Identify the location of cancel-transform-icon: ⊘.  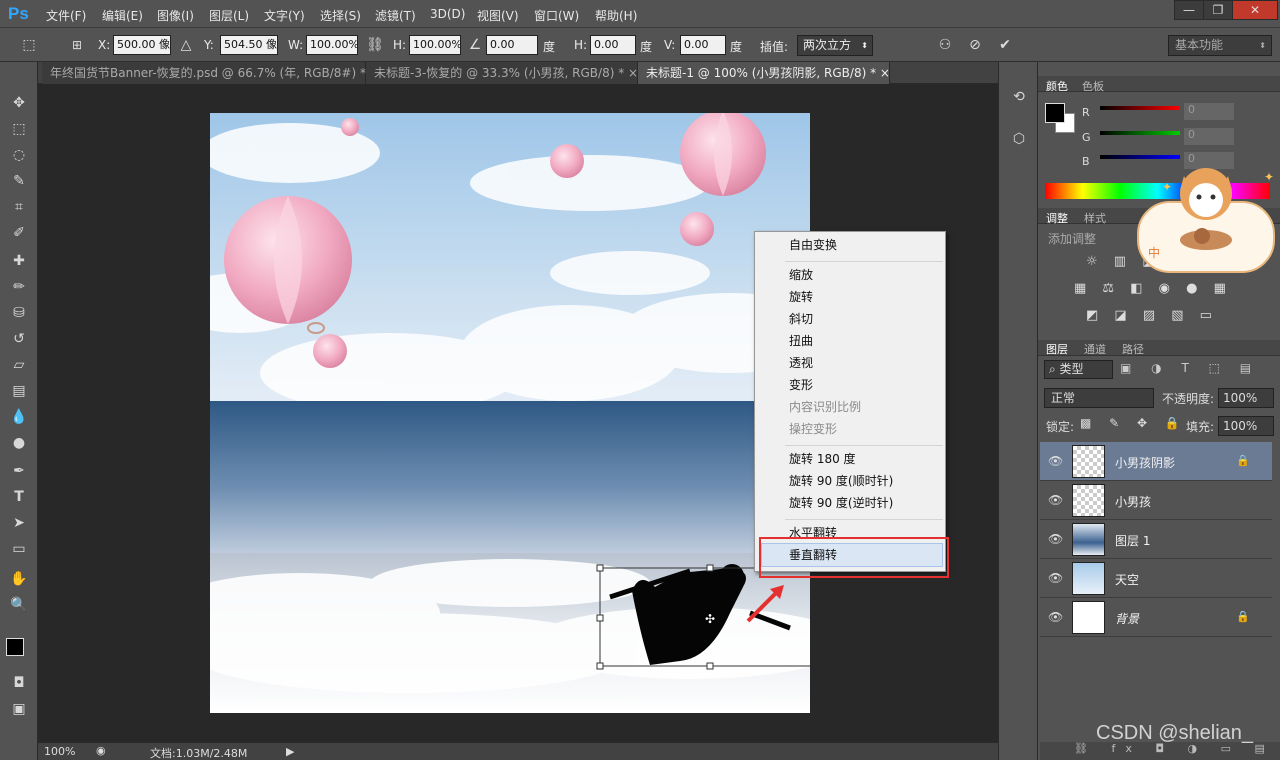
(975, 45).